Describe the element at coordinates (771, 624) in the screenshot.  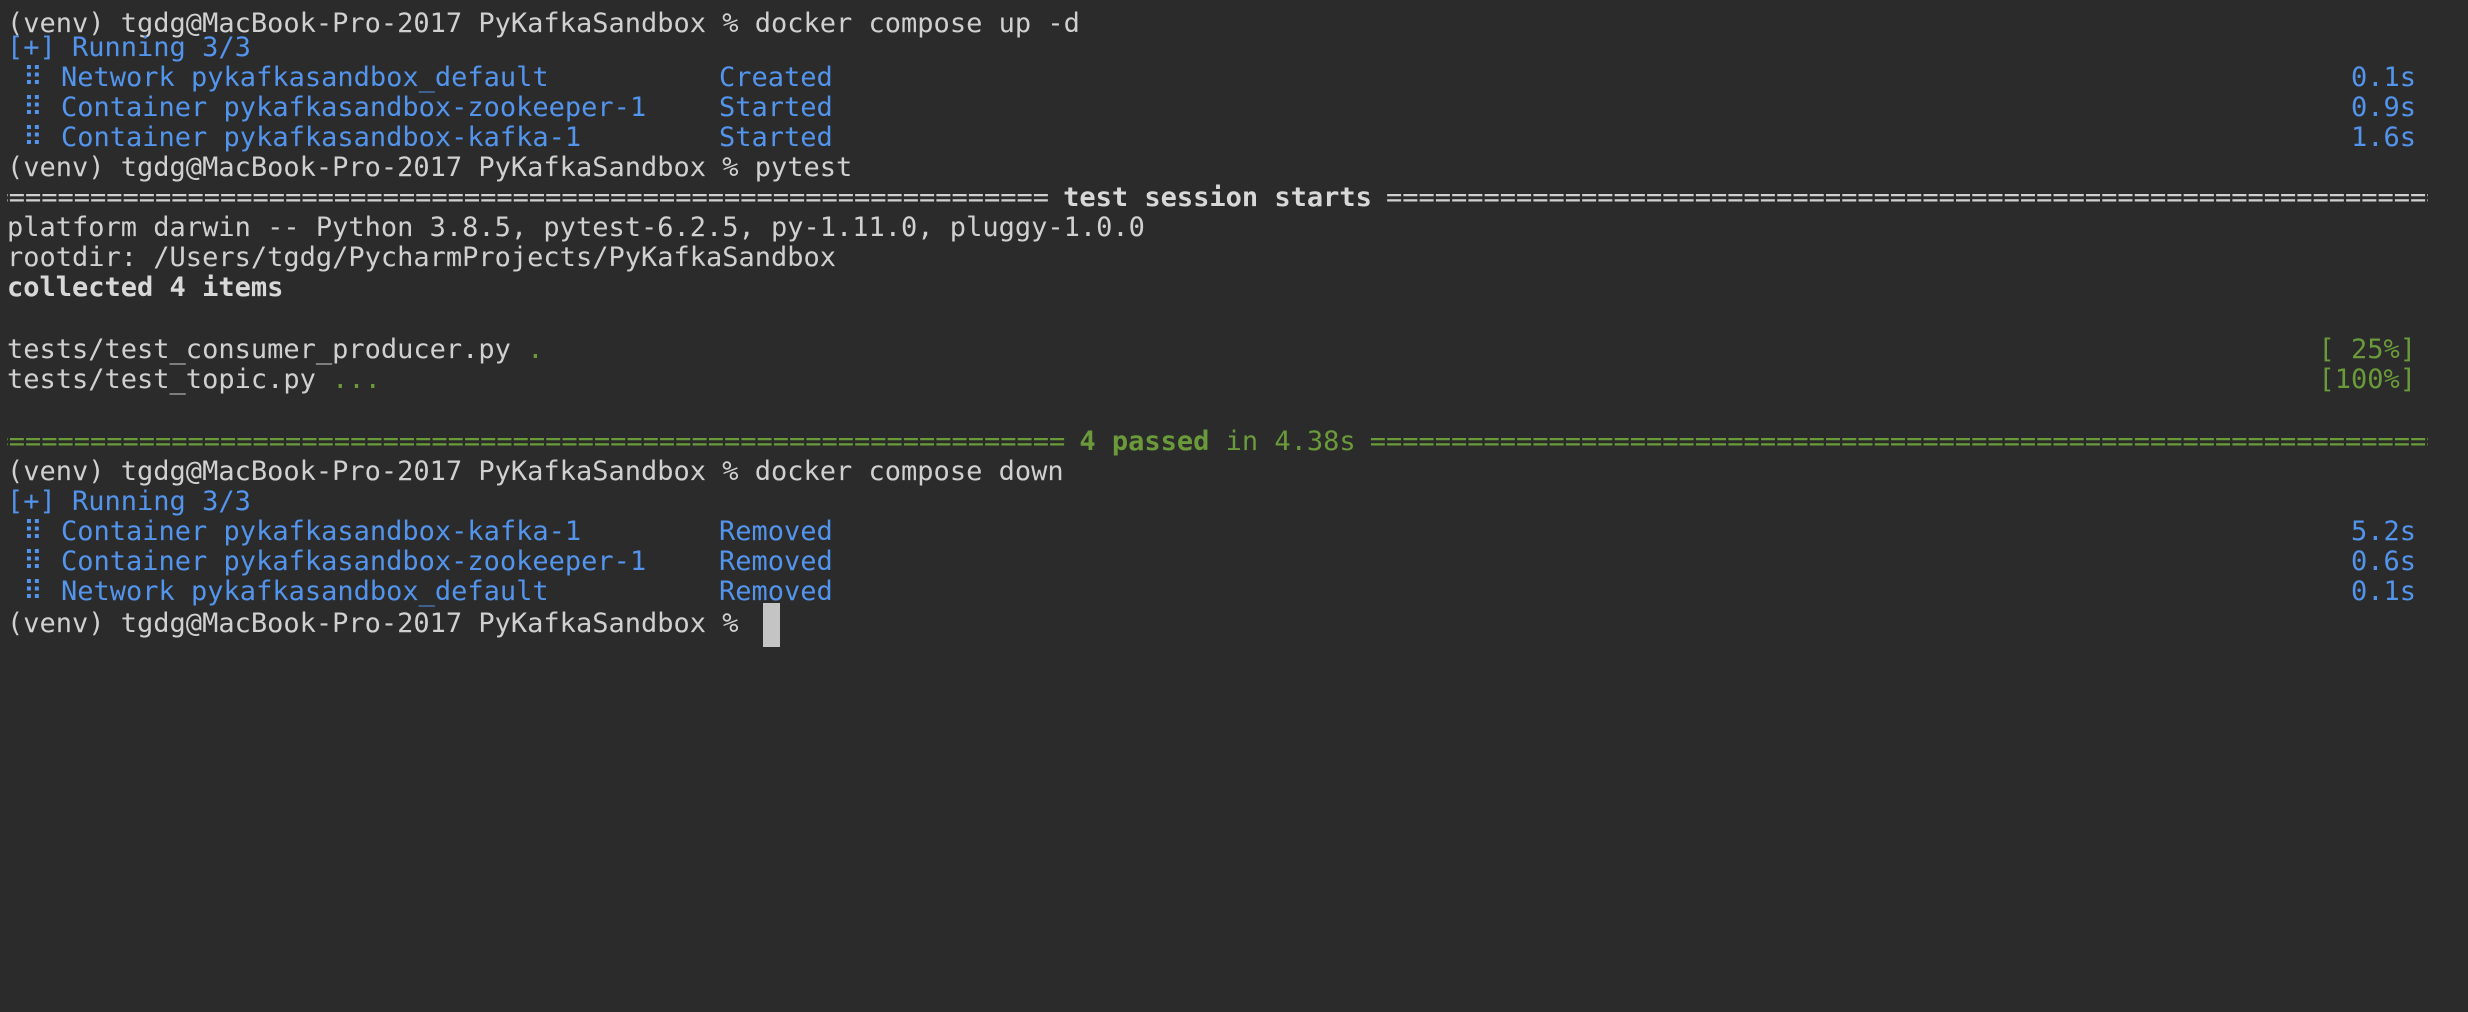
I see `block-cursor` at that location.